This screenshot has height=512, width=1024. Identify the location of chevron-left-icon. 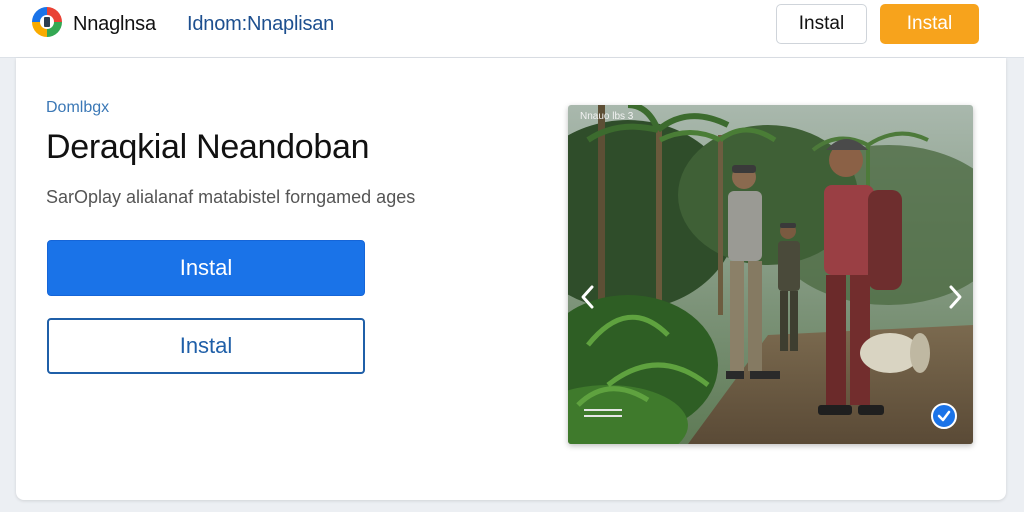
(588, 297).